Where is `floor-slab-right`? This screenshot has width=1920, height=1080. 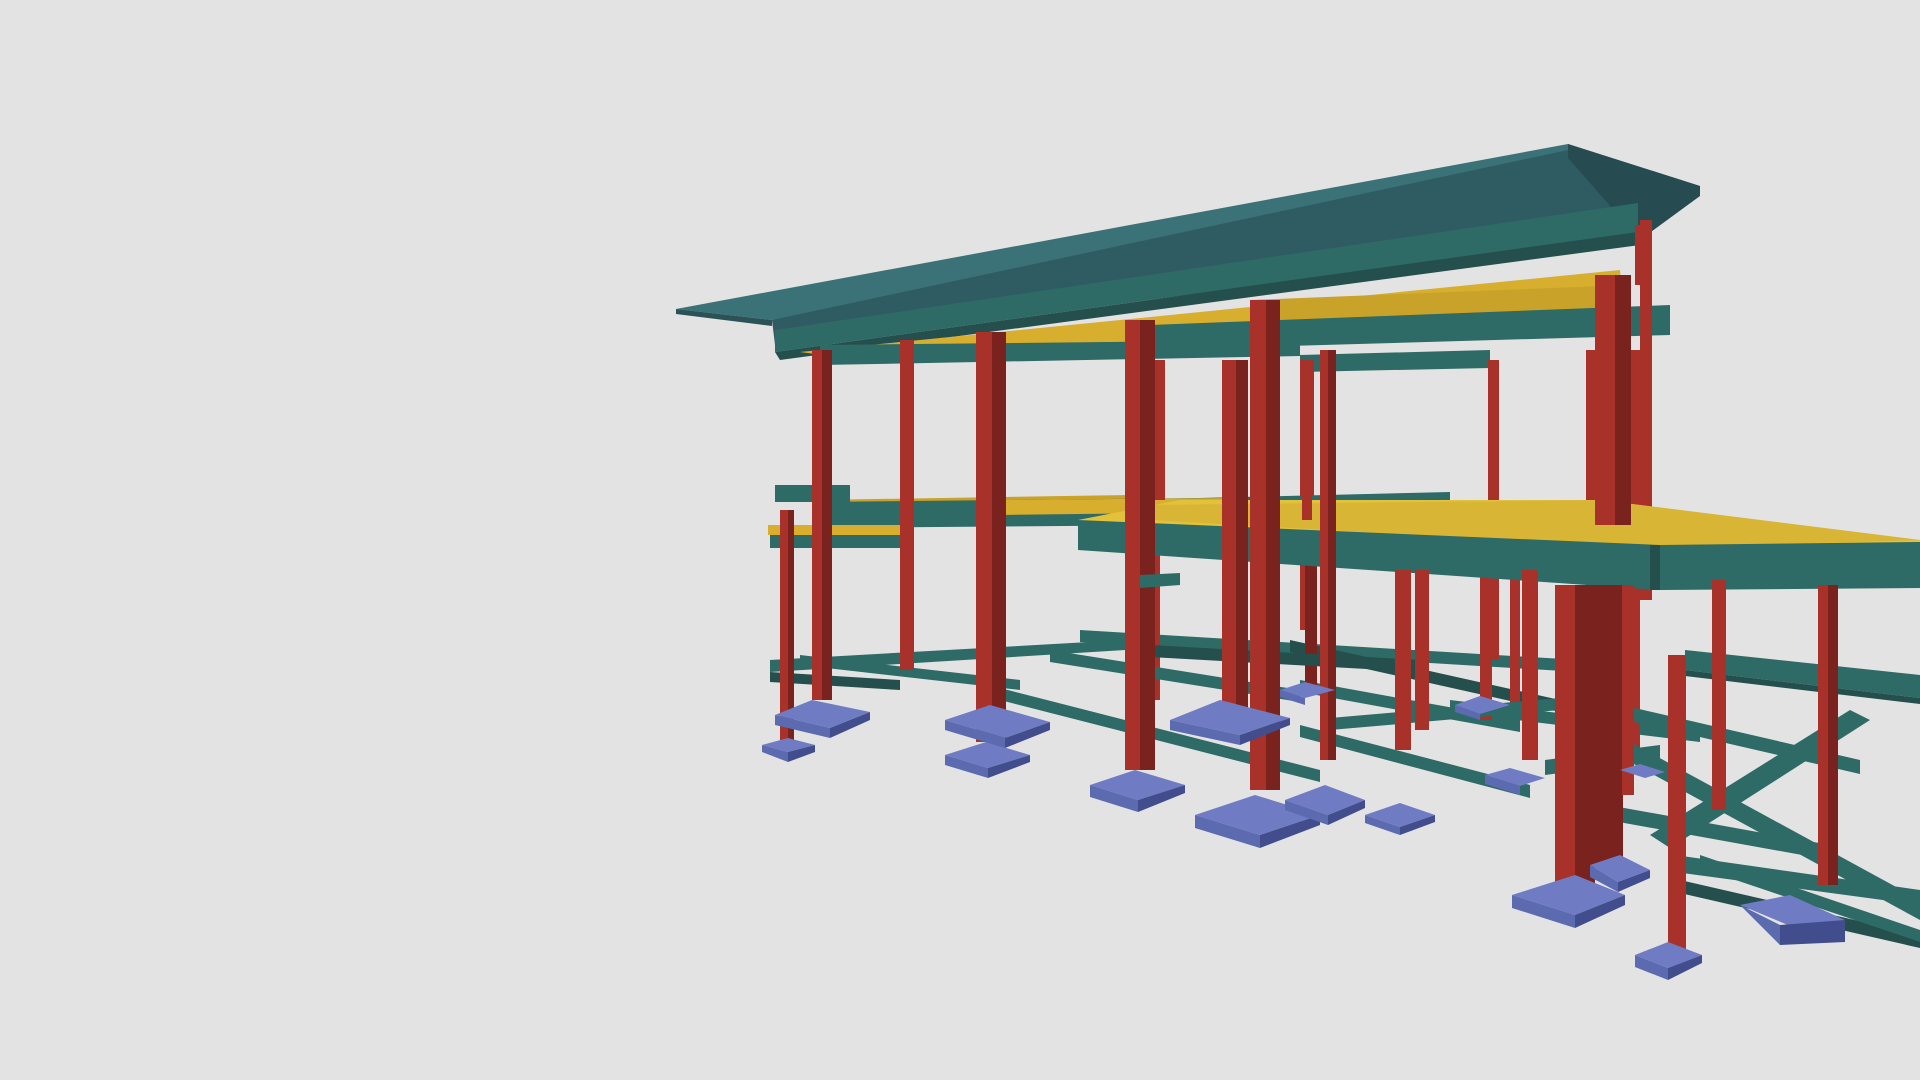
floor-slab-right is located at coordinates (1499, 545).